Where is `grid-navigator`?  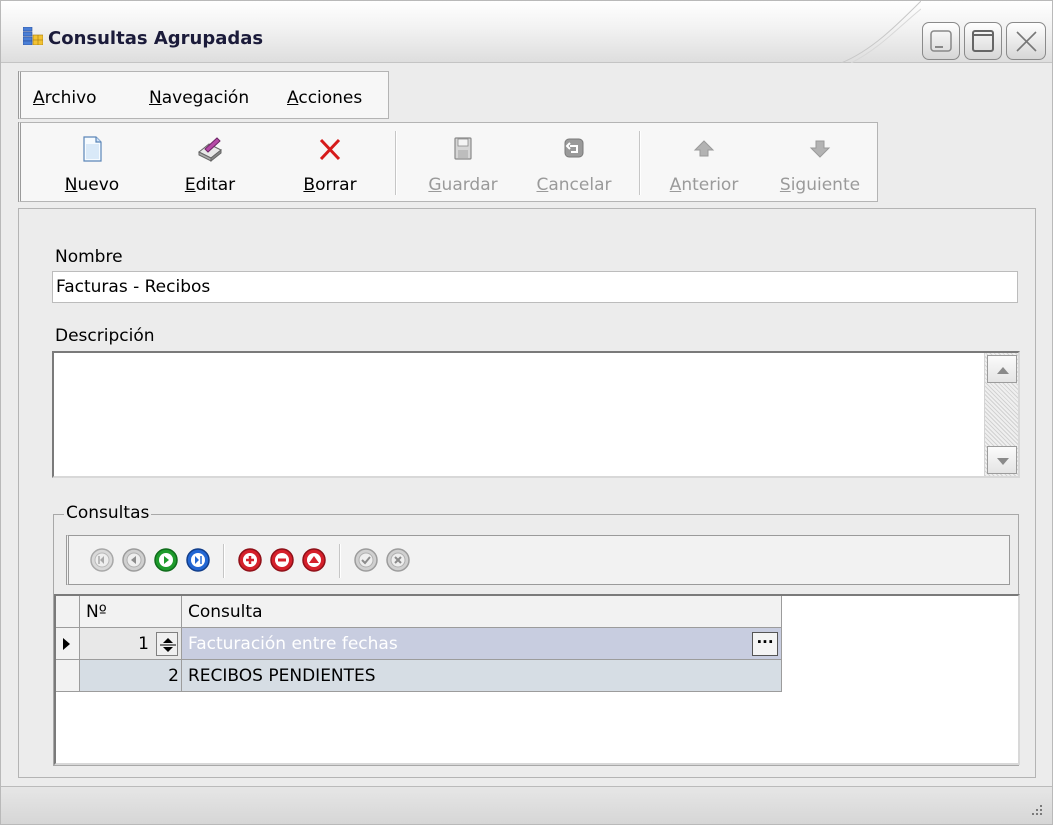
grid-navigator is located at coordinates (538, 560).